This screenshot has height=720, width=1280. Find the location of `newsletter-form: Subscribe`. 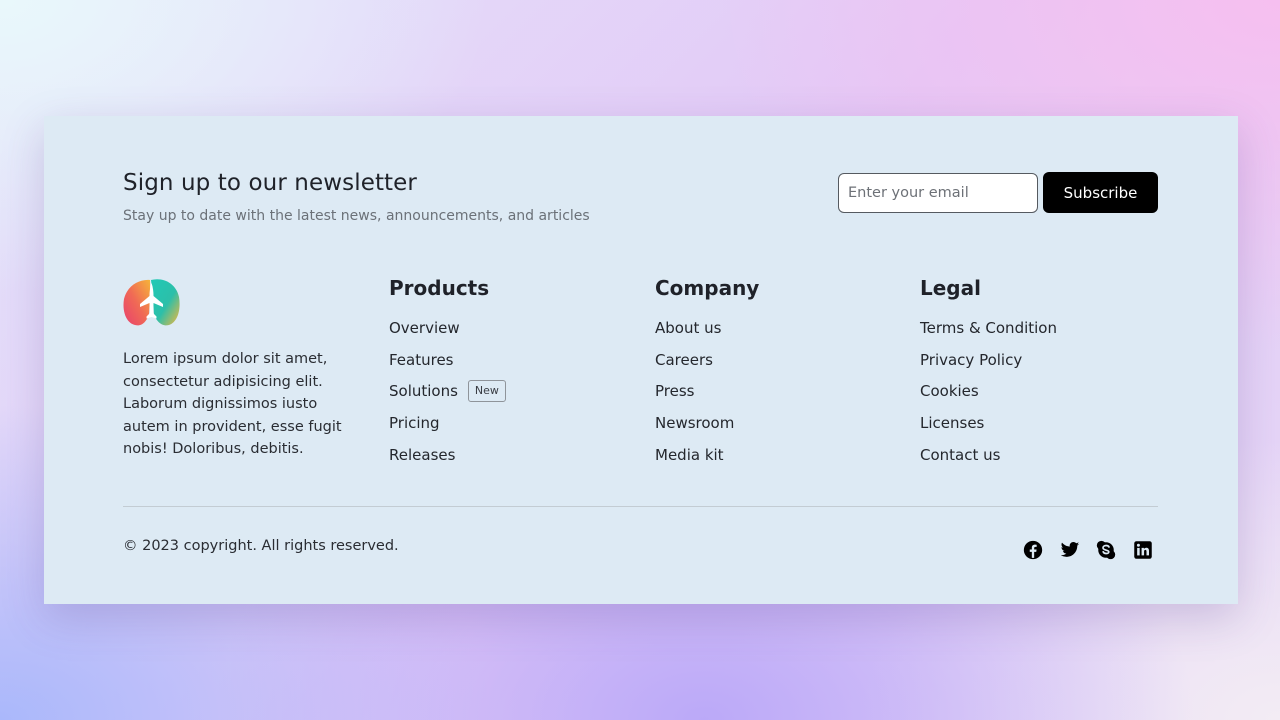

newsletter-form: Subscribe is located at coordinates (998, 192).